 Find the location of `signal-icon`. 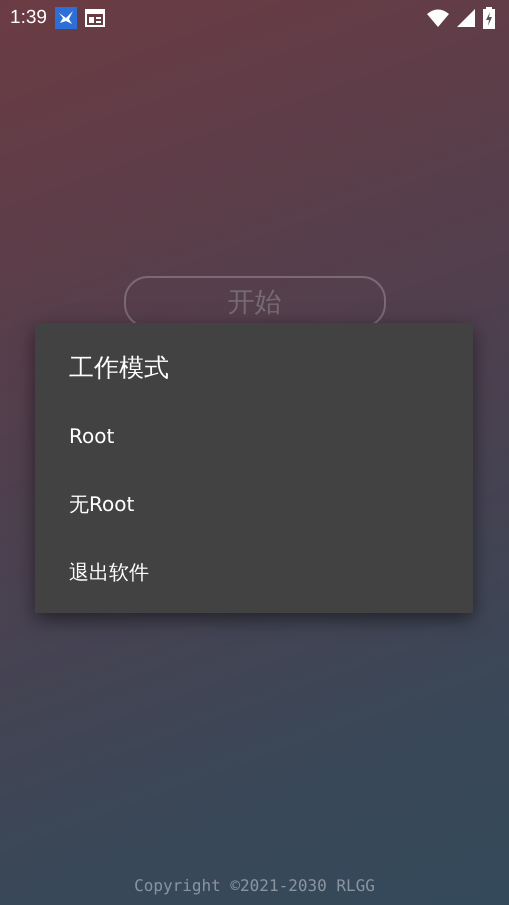

signal-icon is located at coordinates (466, 18).